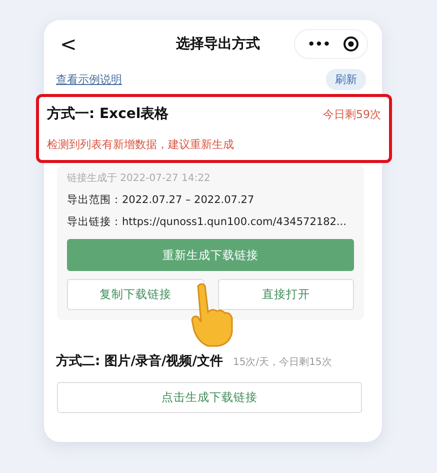 The height and width of the screenshot is (473, 437). What do you see at coordinates (352, 114) in the screenshot?
I see `remaining-count: 今日剩59次` at bounding box center [352, 114].